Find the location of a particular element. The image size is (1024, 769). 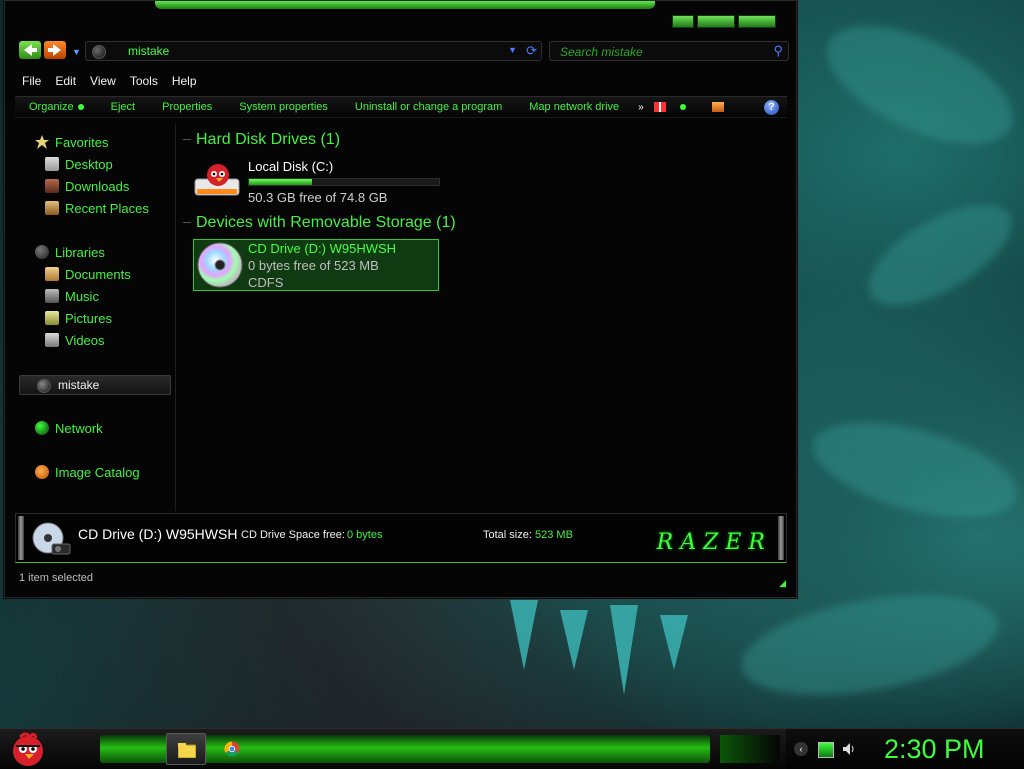

taskbar-chrome-button is located at coordinates (232, 749).